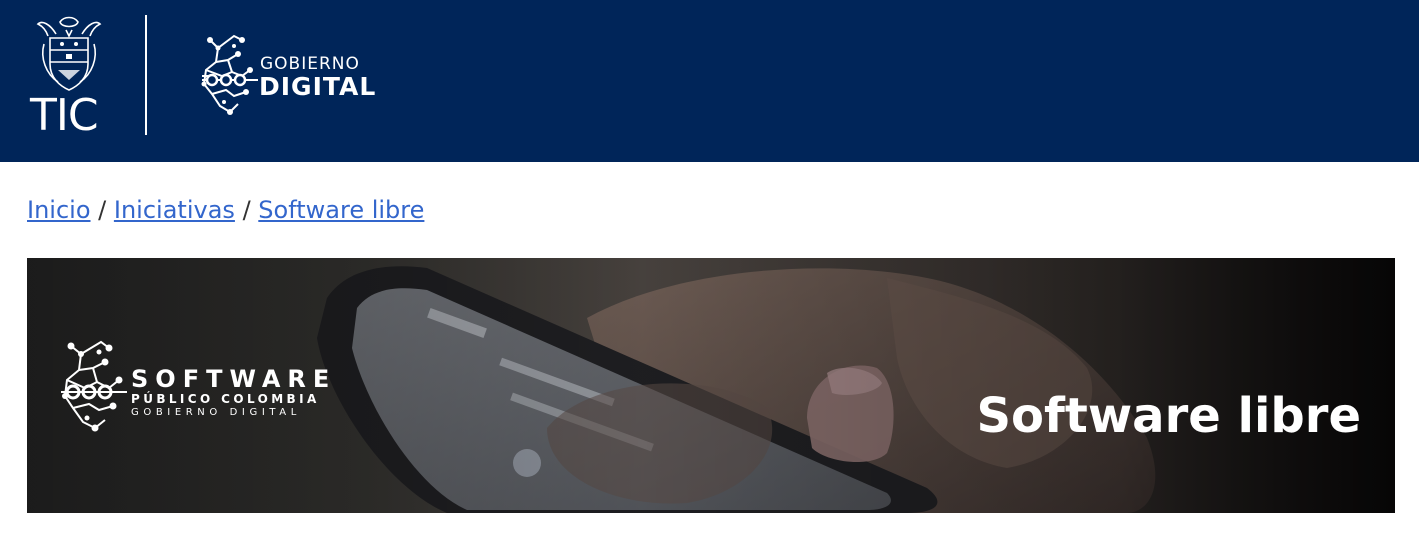 The height and width of the screenshot is (550, 1419). What do you see at coordinates (225, 399) in the screenshot?
I see `publico-colombia-label: PÚBLICO COLOMBIA` at bounding box center [225, 399].